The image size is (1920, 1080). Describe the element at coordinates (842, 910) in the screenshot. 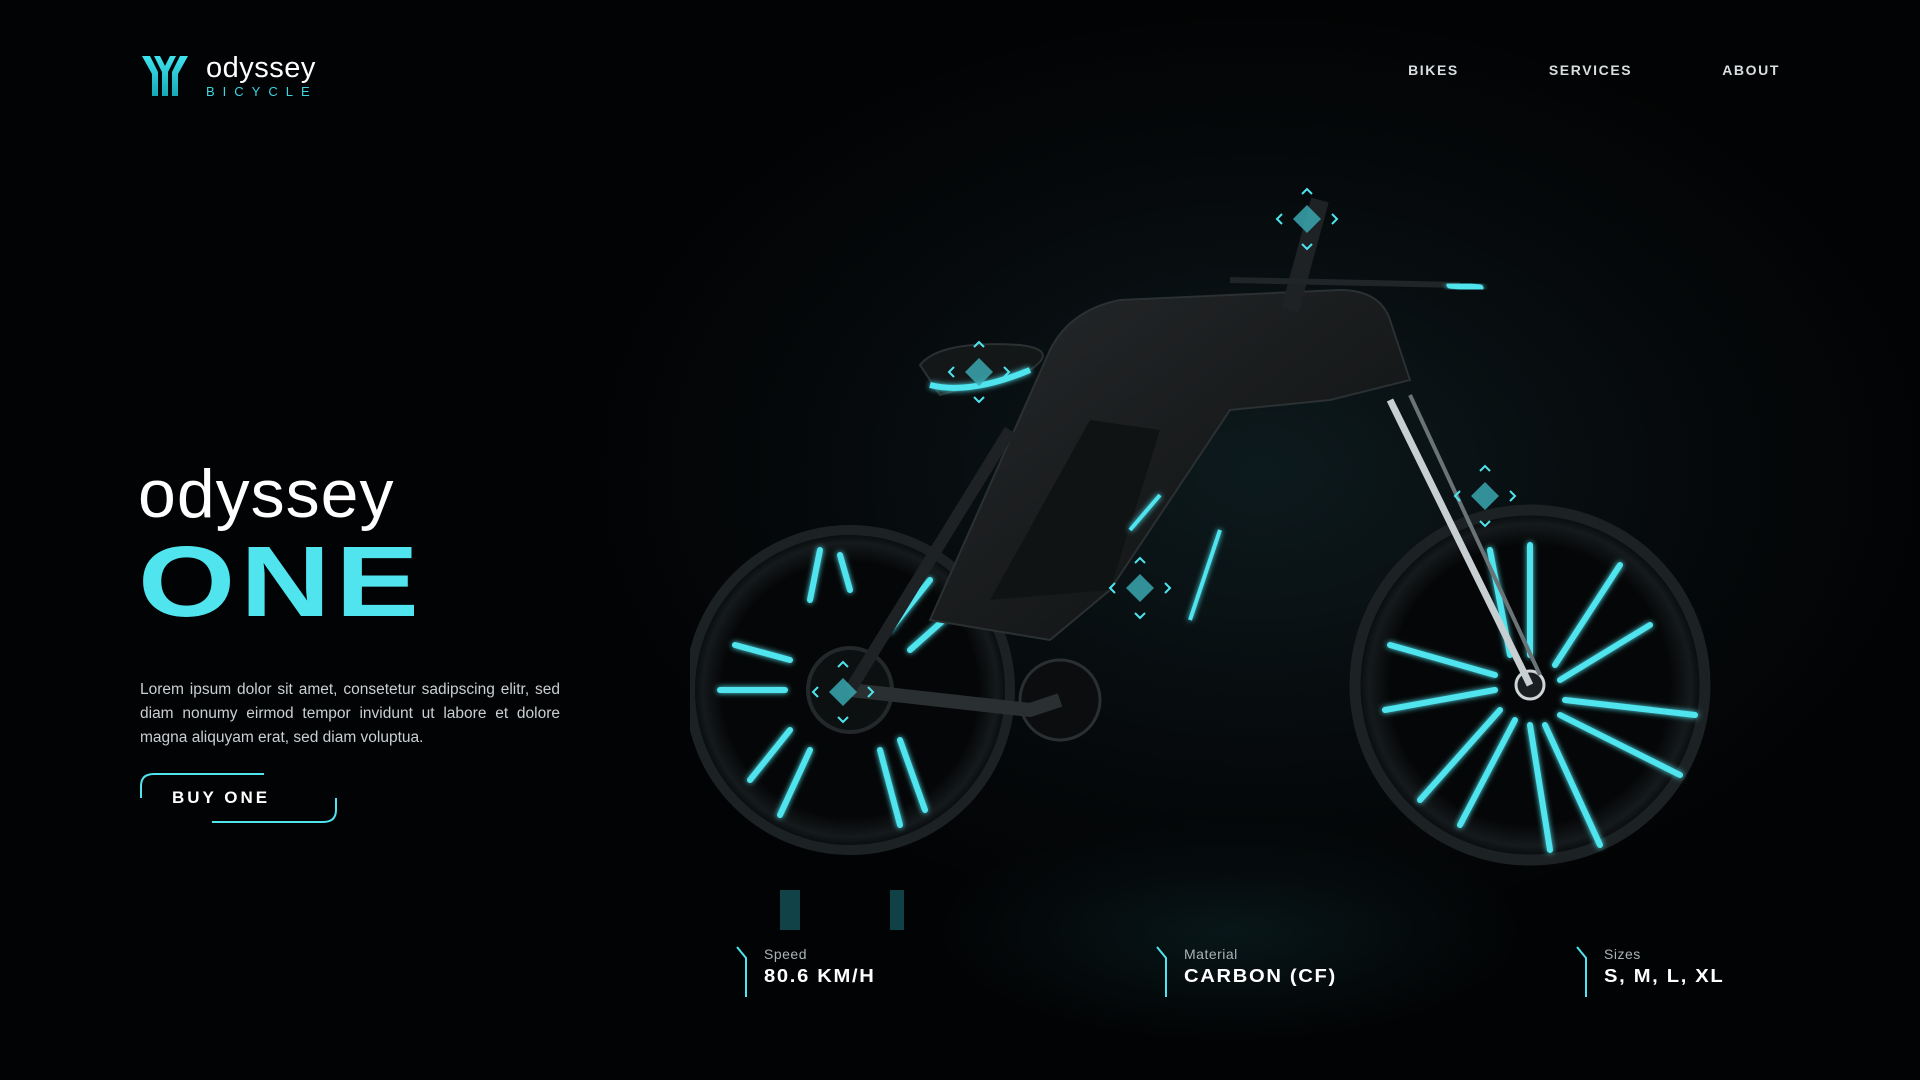

I see `floor-reflection` at that location.